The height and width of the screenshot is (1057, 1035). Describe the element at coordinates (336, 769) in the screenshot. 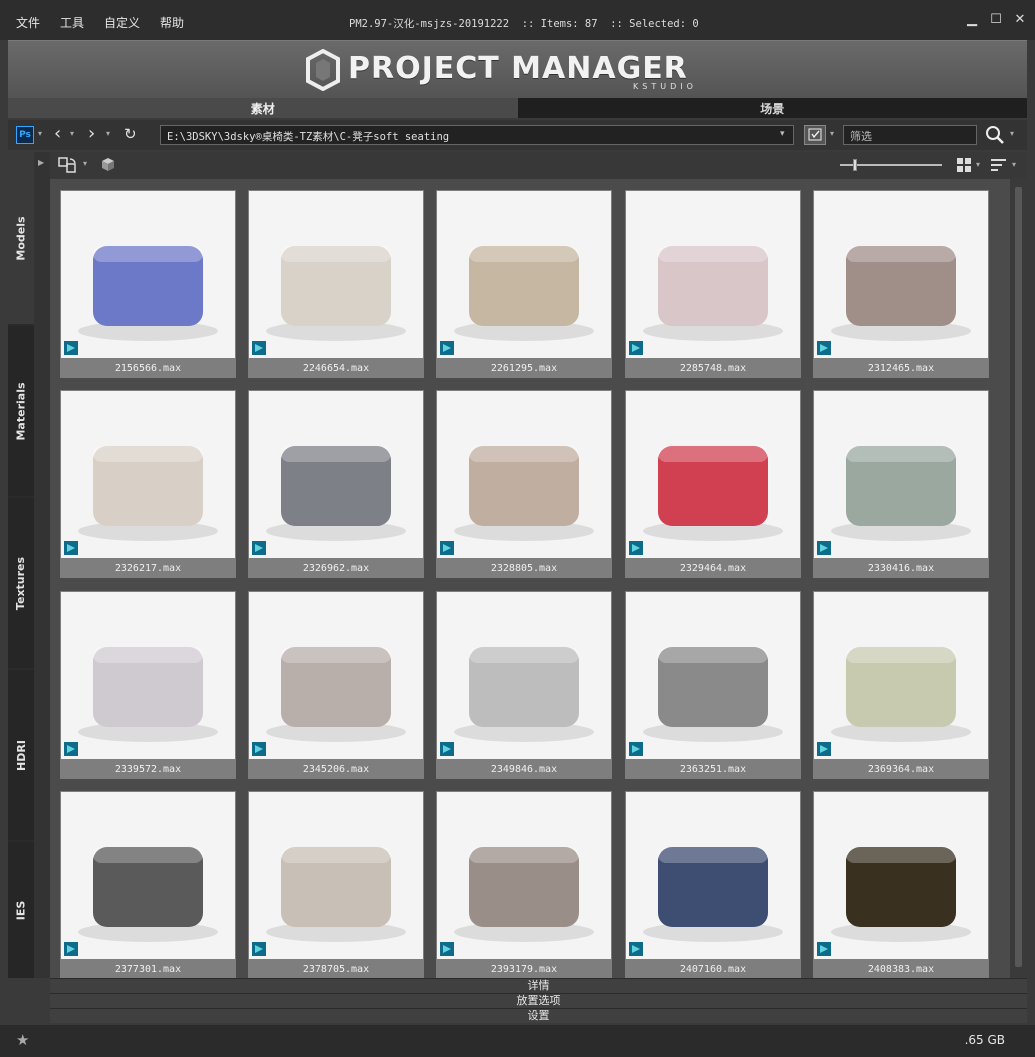

I see `asset-filename: 2345206.max` at that location.